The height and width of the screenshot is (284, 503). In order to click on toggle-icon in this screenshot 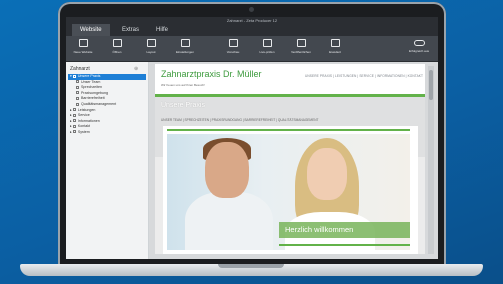, I will do `click(419, 43)`.